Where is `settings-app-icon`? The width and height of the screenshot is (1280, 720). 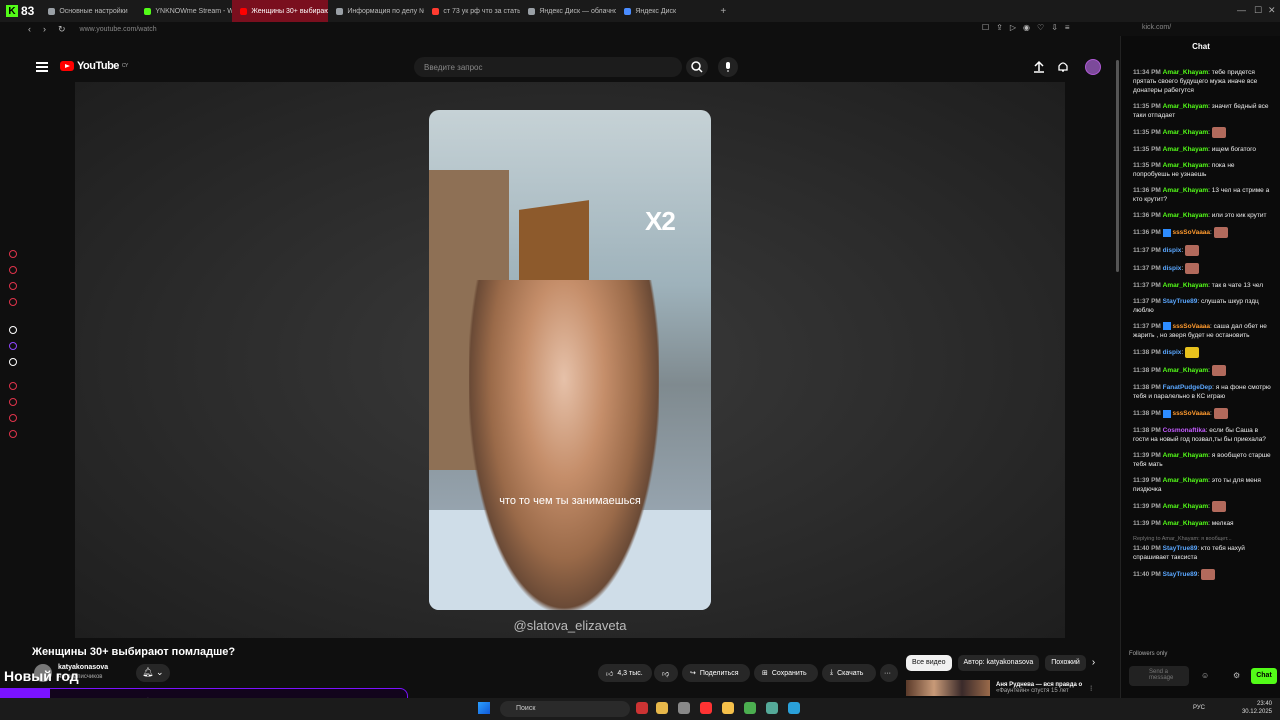 settings-app-icon is located at coordinates (684, 708).